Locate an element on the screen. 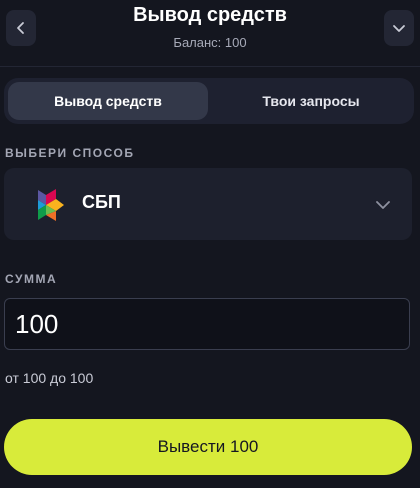 The width and height of the screenshot is (420, 488). amount-range-hint: от 100 до 100 is located at coordinates (49, 378).